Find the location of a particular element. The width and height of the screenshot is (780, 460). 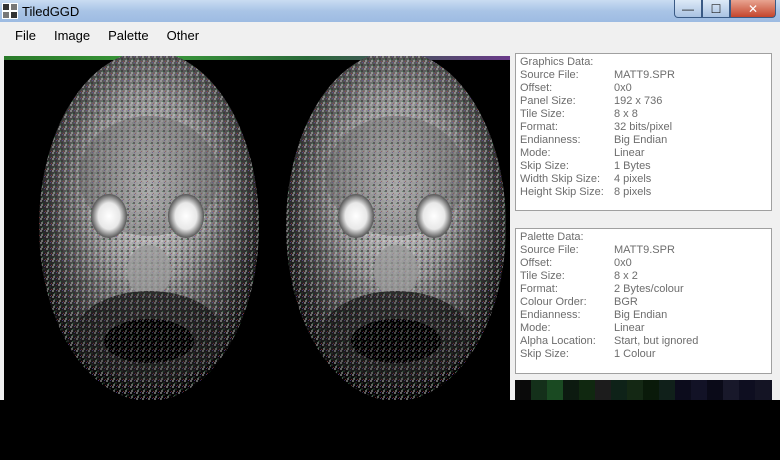

field-value: 1 Colour is located at coordinates (635, 354).